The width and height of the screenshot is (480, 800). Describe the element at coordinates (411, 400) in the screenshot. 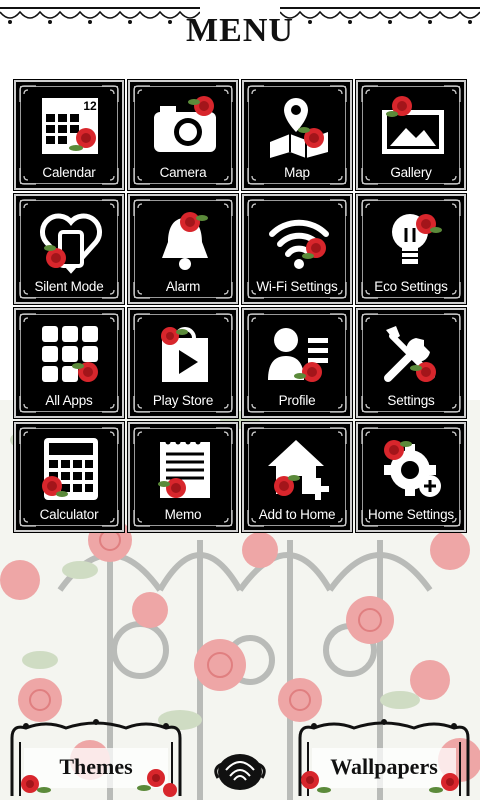

I see `tile-label: Settings` at that location.